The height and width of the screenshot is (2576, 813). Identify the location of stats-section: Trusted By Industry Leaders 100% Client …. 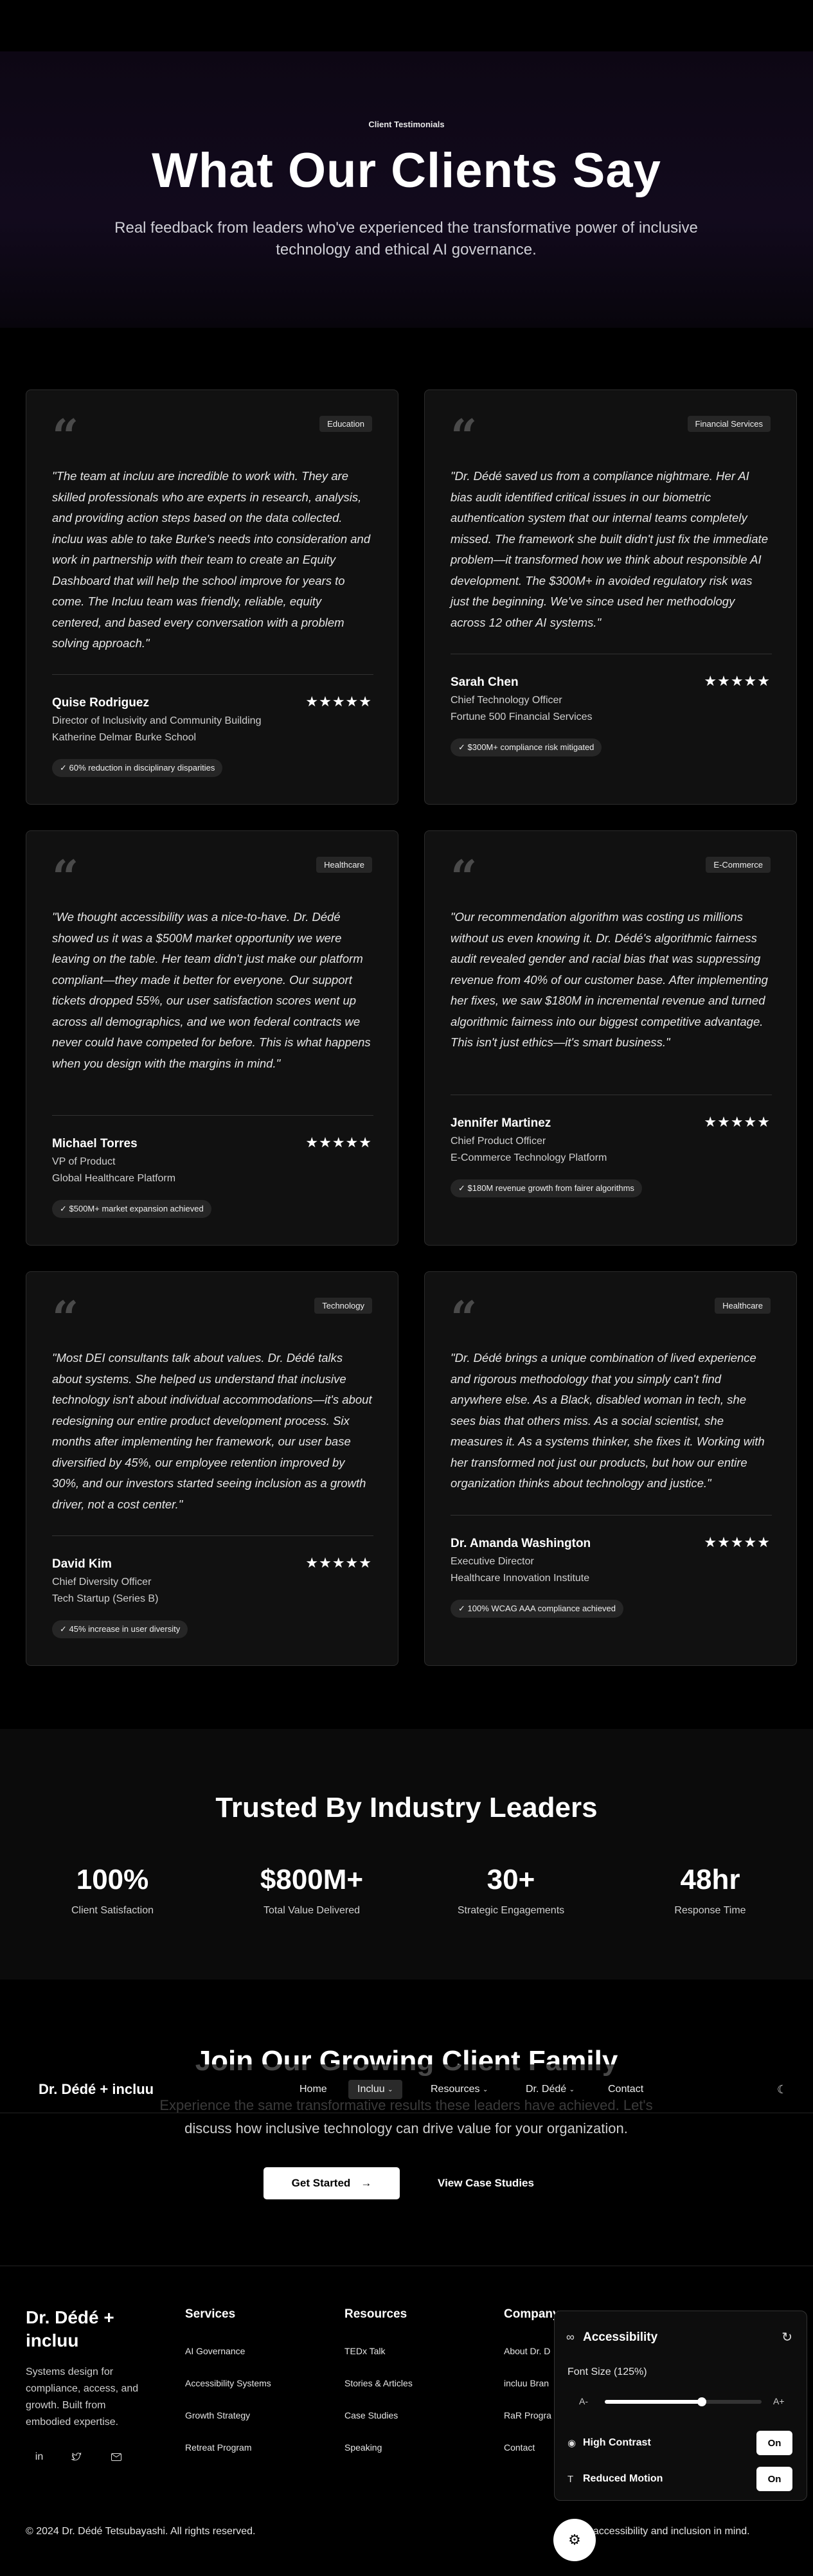
(406, 1854).